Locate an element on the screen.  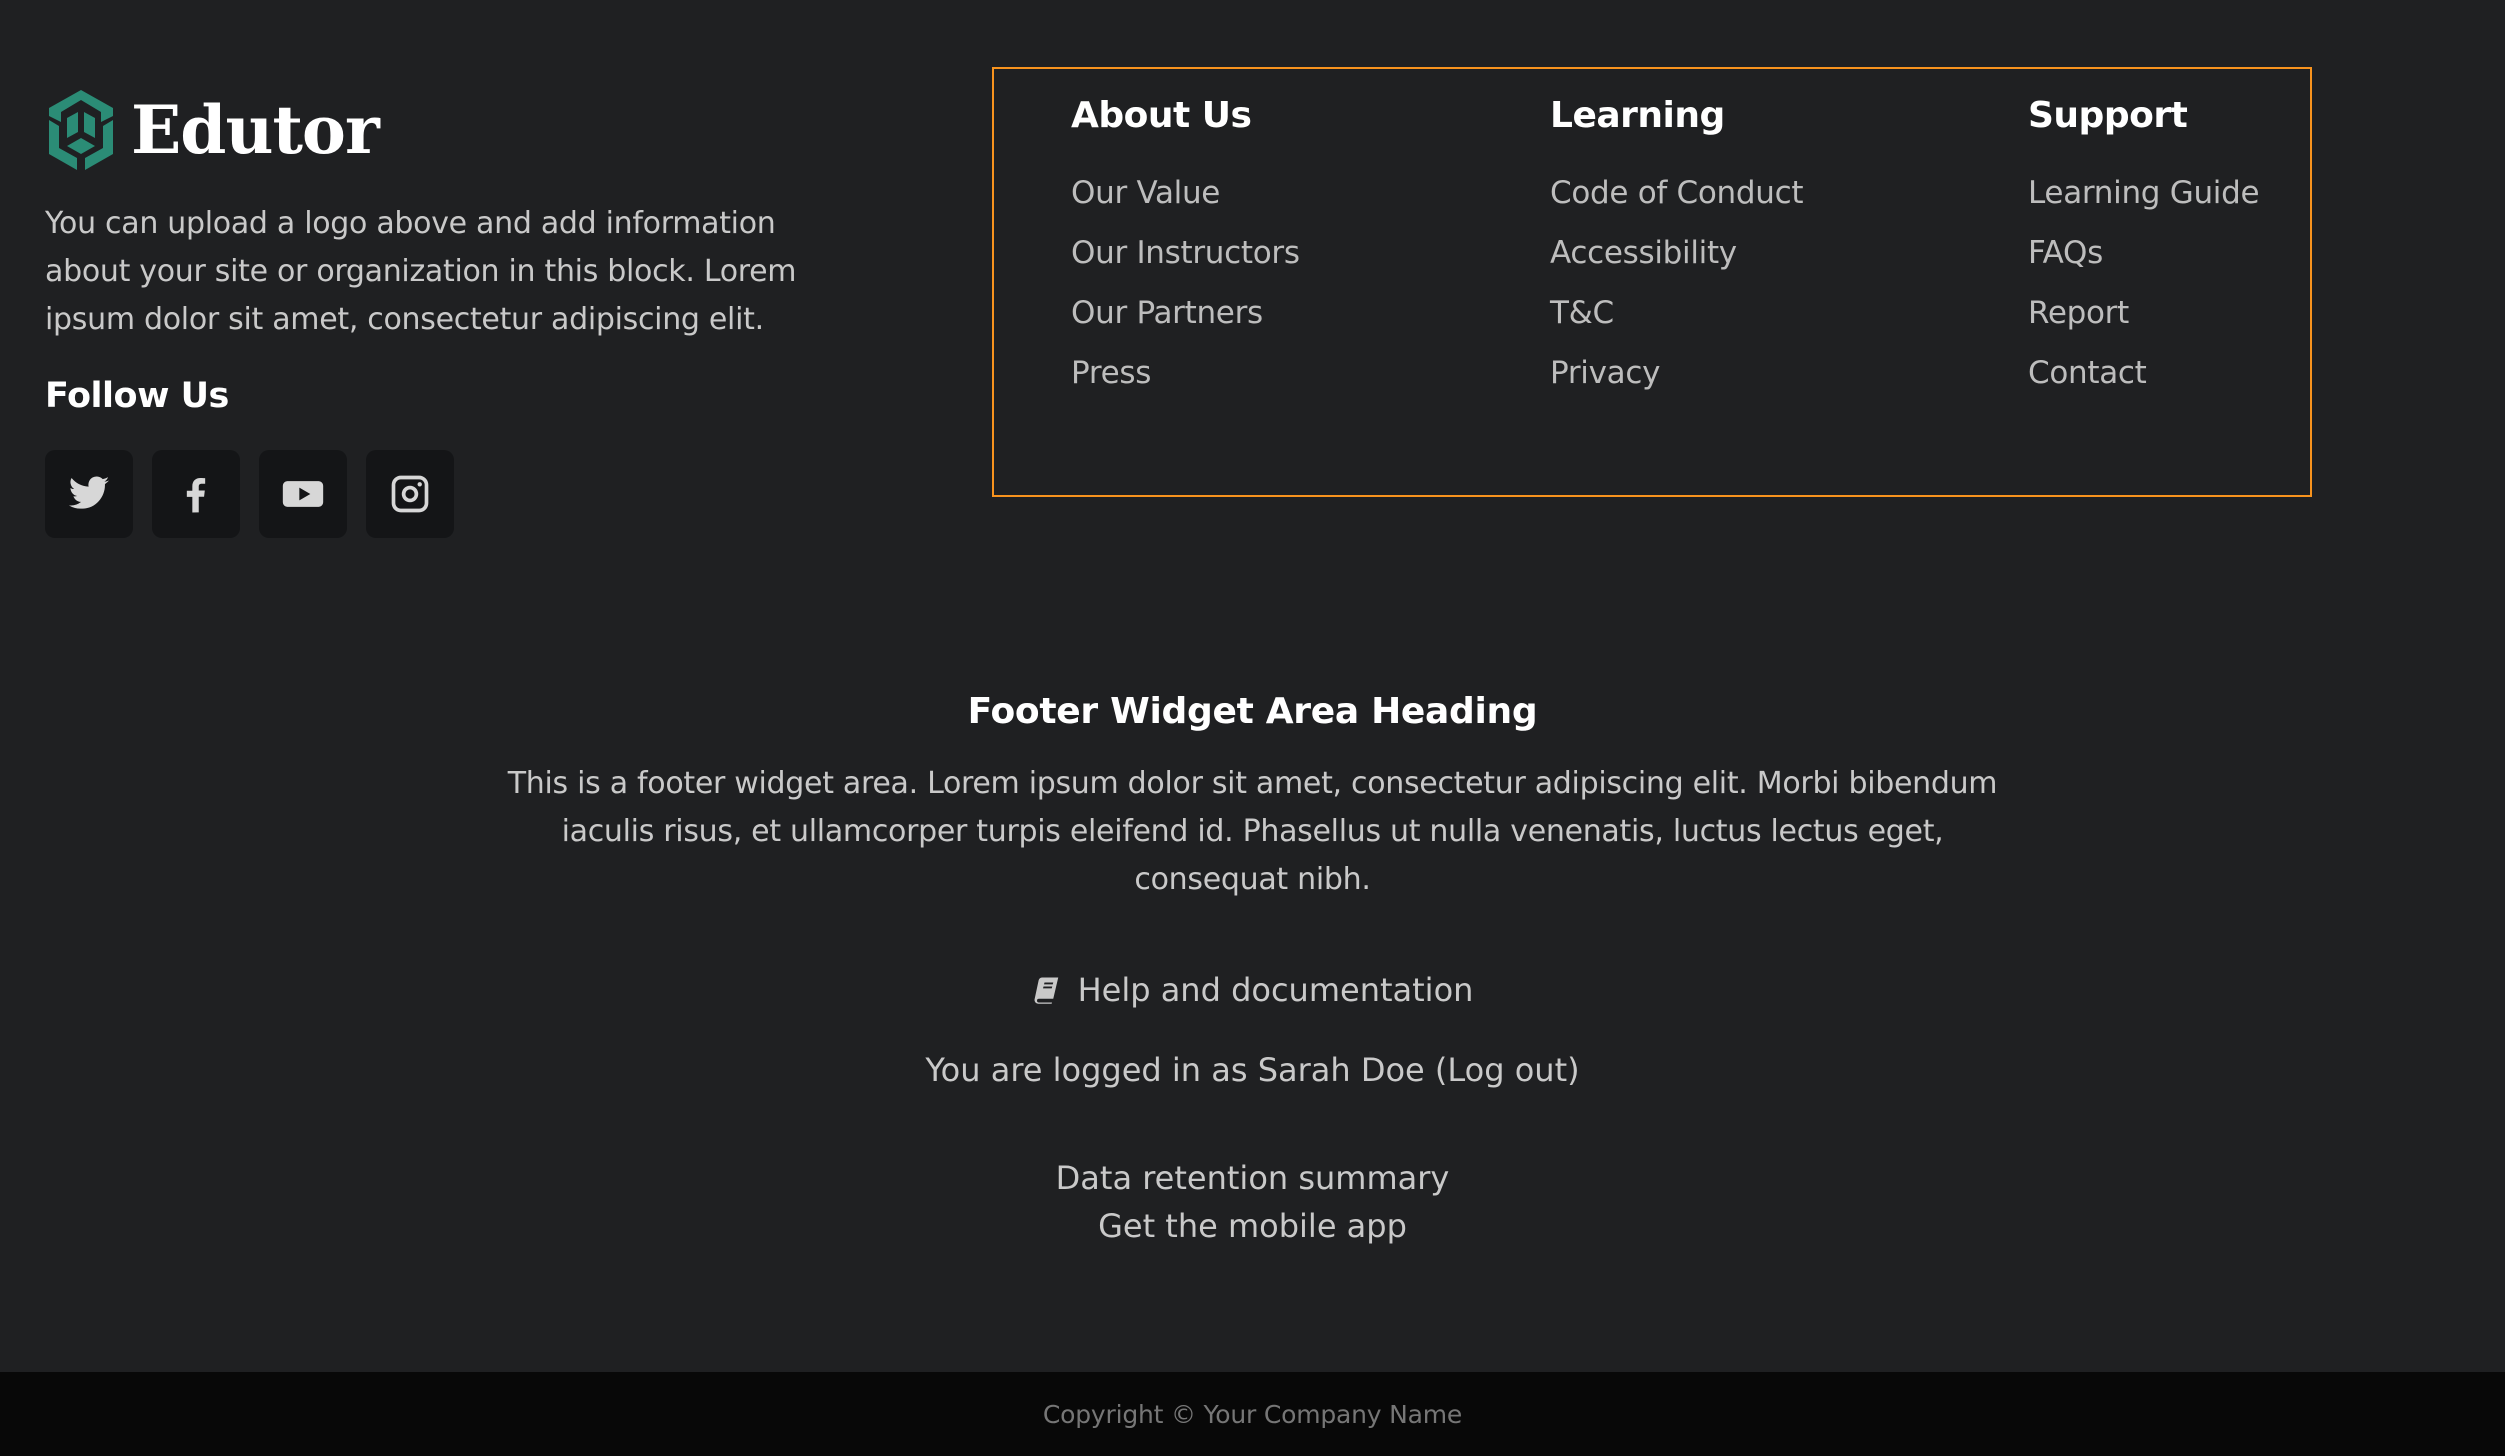
youtube-icon is located at coordinates (303, 494).